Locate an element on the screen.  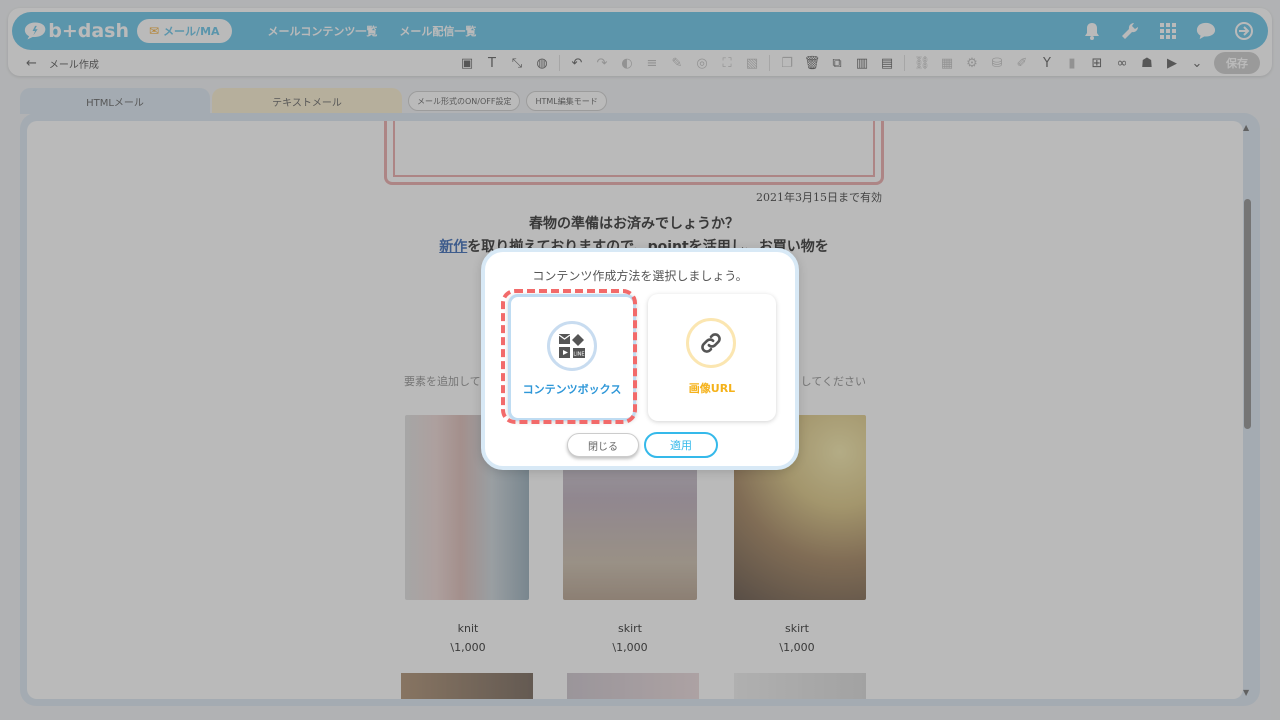
apply-button: 適用 is located at coordinates (681, 445).